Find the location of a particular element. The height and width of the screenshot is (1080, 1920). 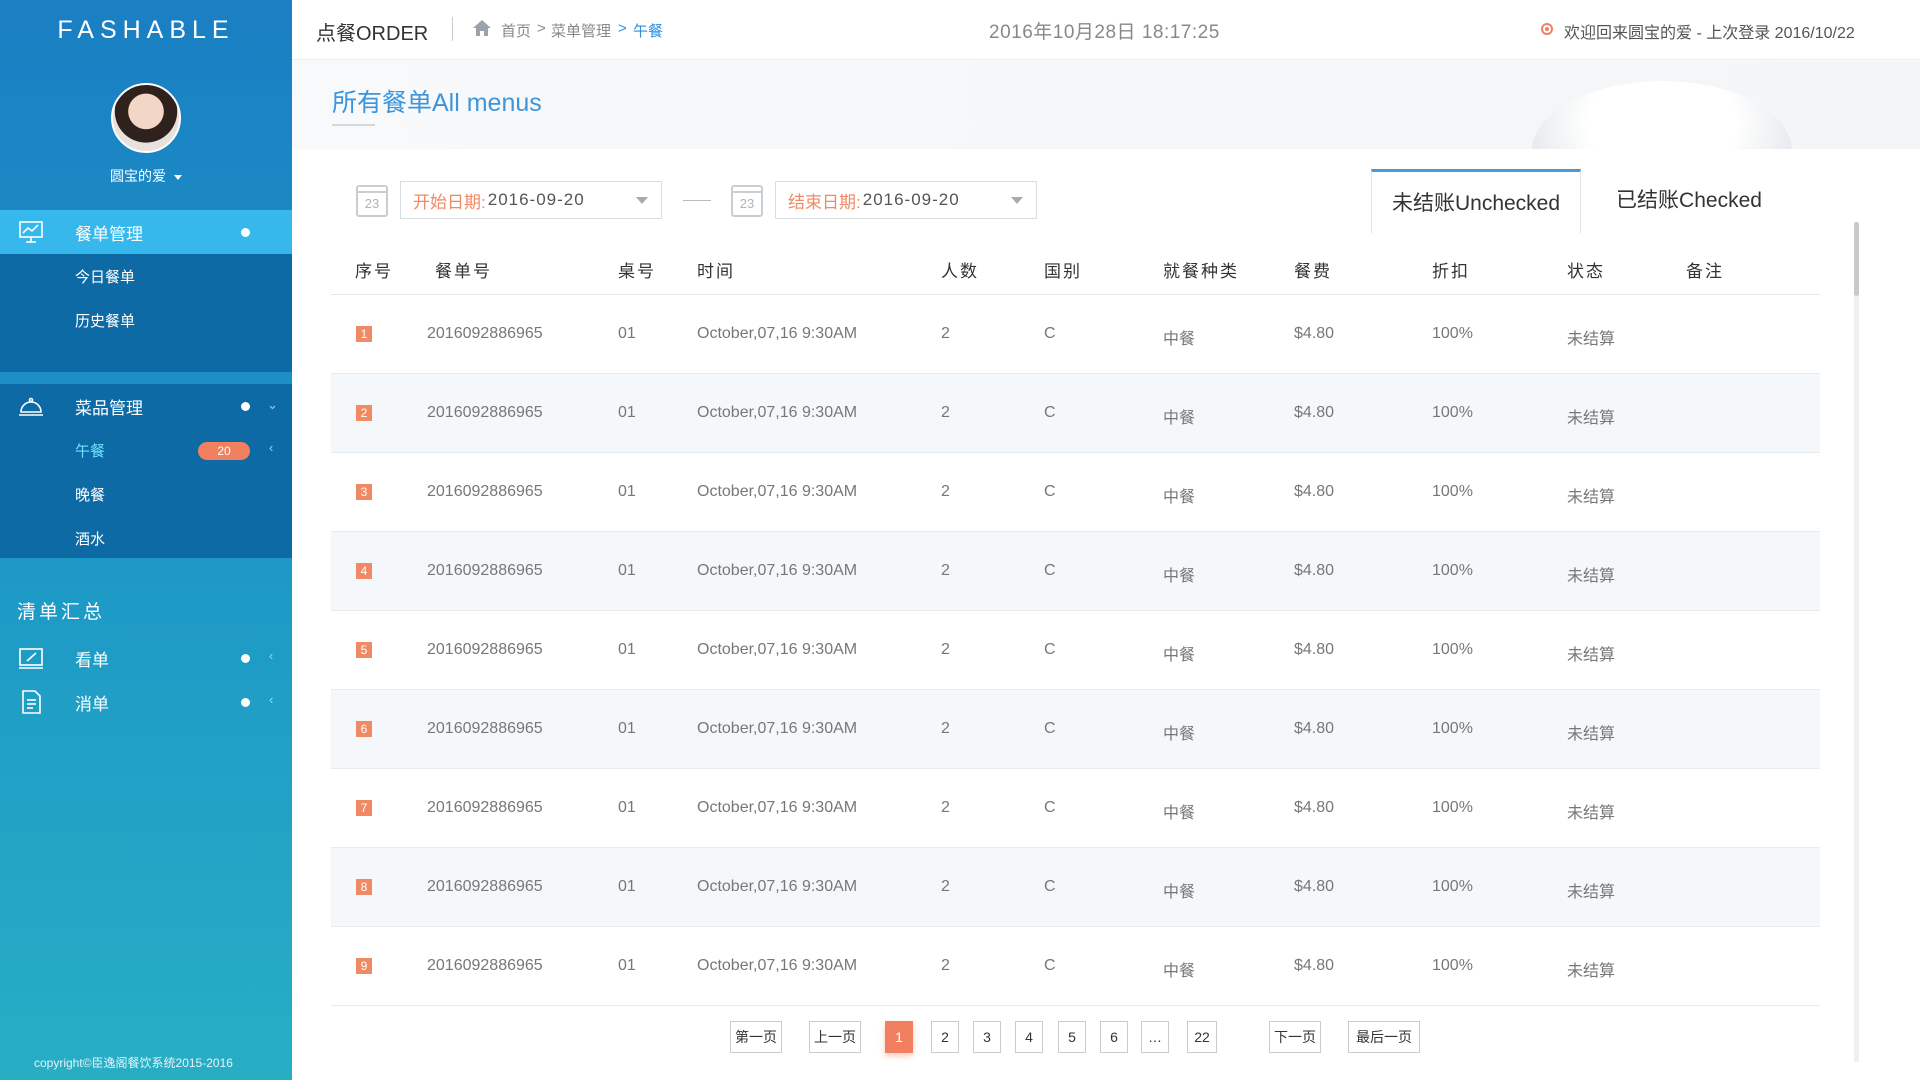

nav-meal-management: 餐单管理 is located at coordinates (146, 232).